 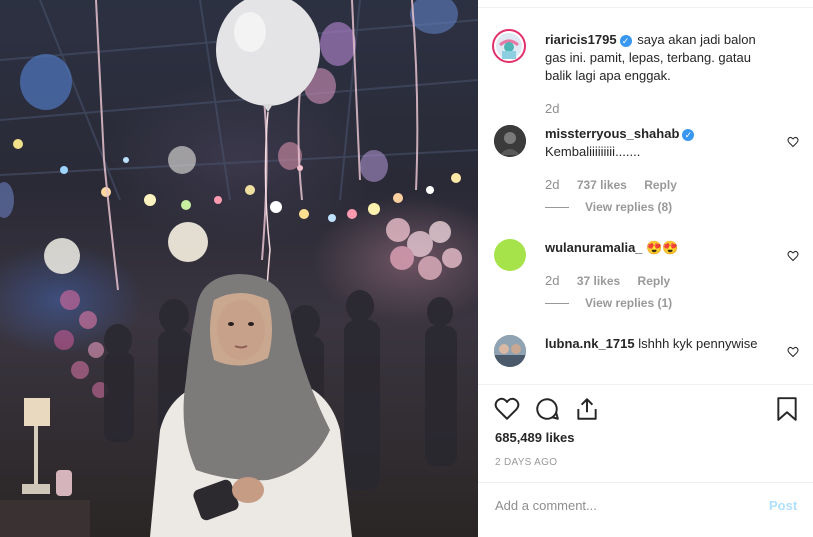 I want to click on caption-meta: 2d, so click(x=559, y=108).